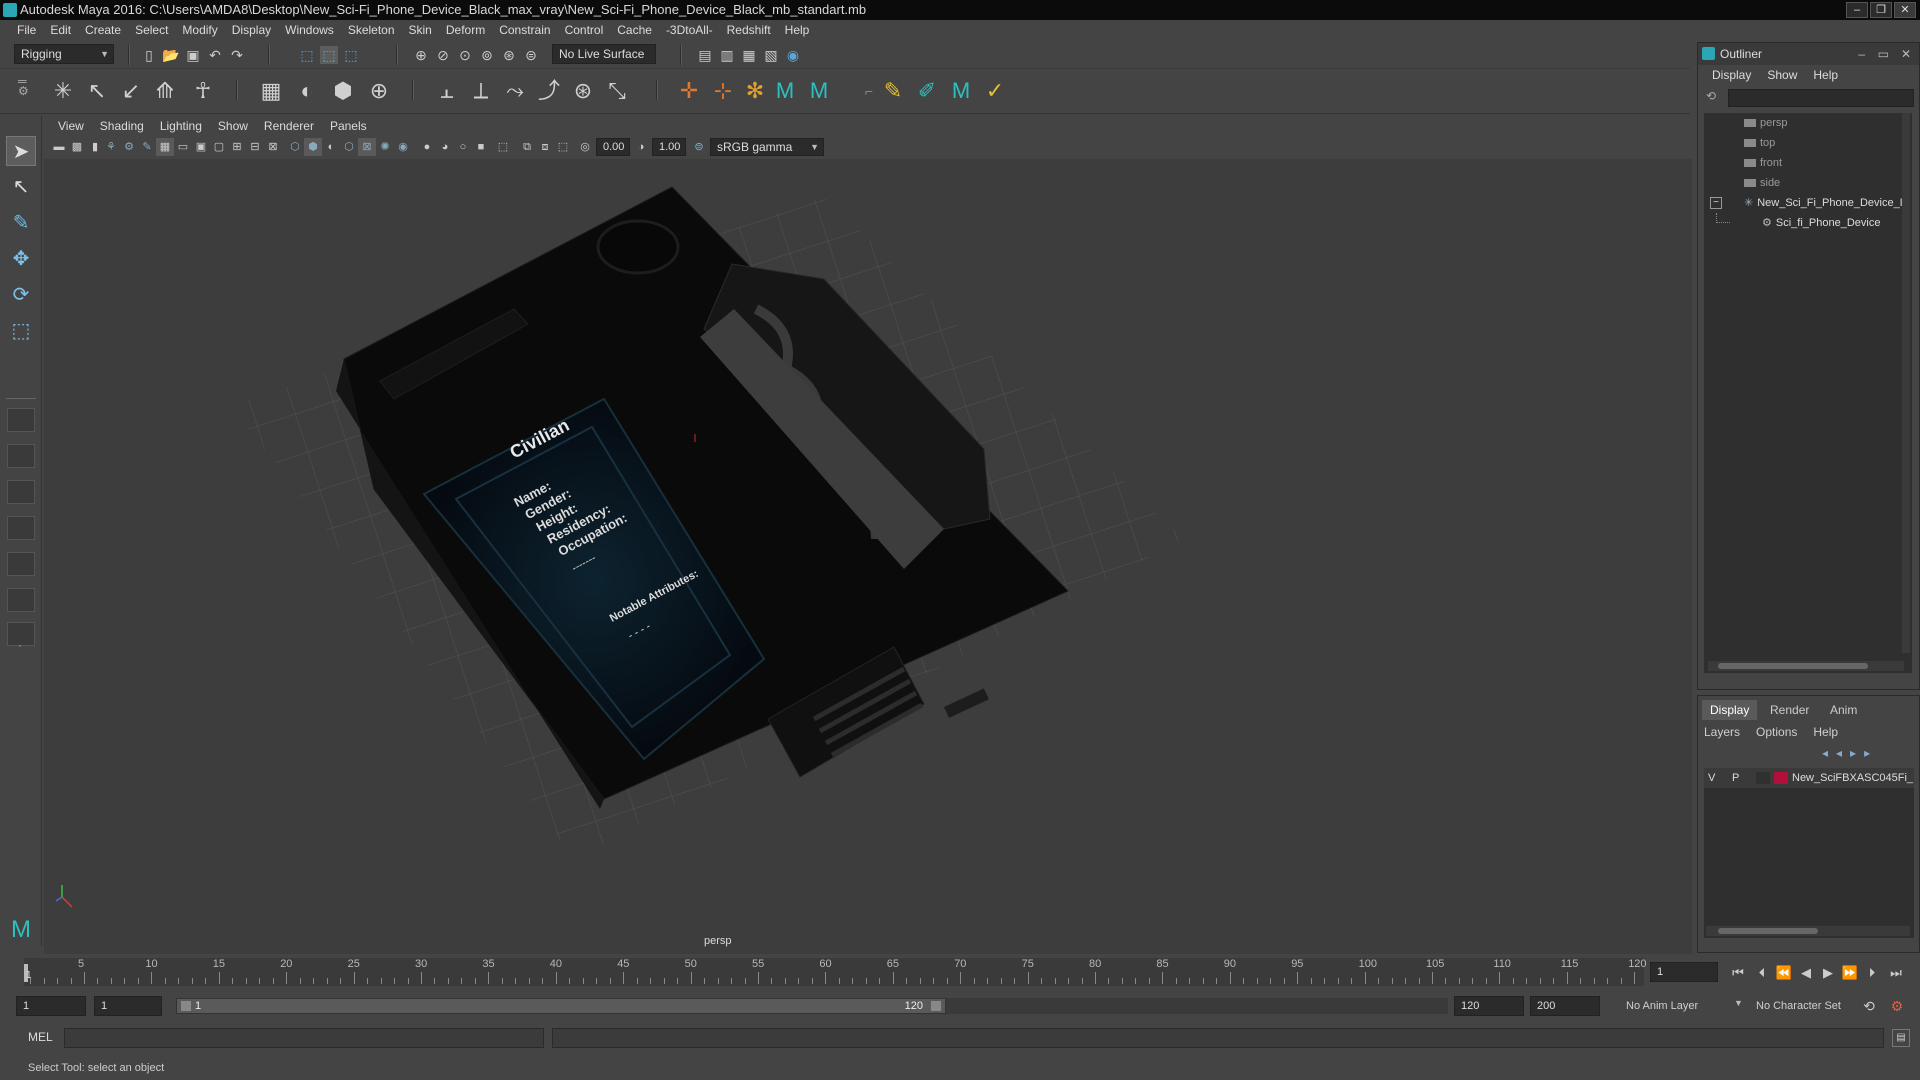  I want to click on ik-spline-icon: ↙, so click(131, 91).